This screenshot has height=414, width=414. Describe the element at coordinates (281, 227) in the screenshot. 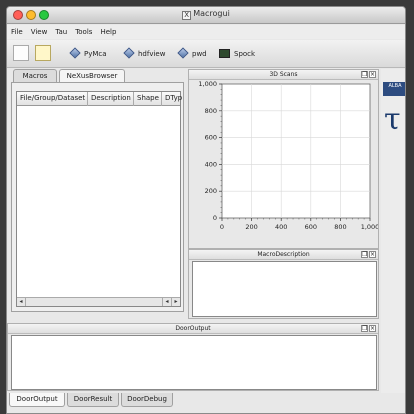

I see `x-tick-label: 400` at that location.